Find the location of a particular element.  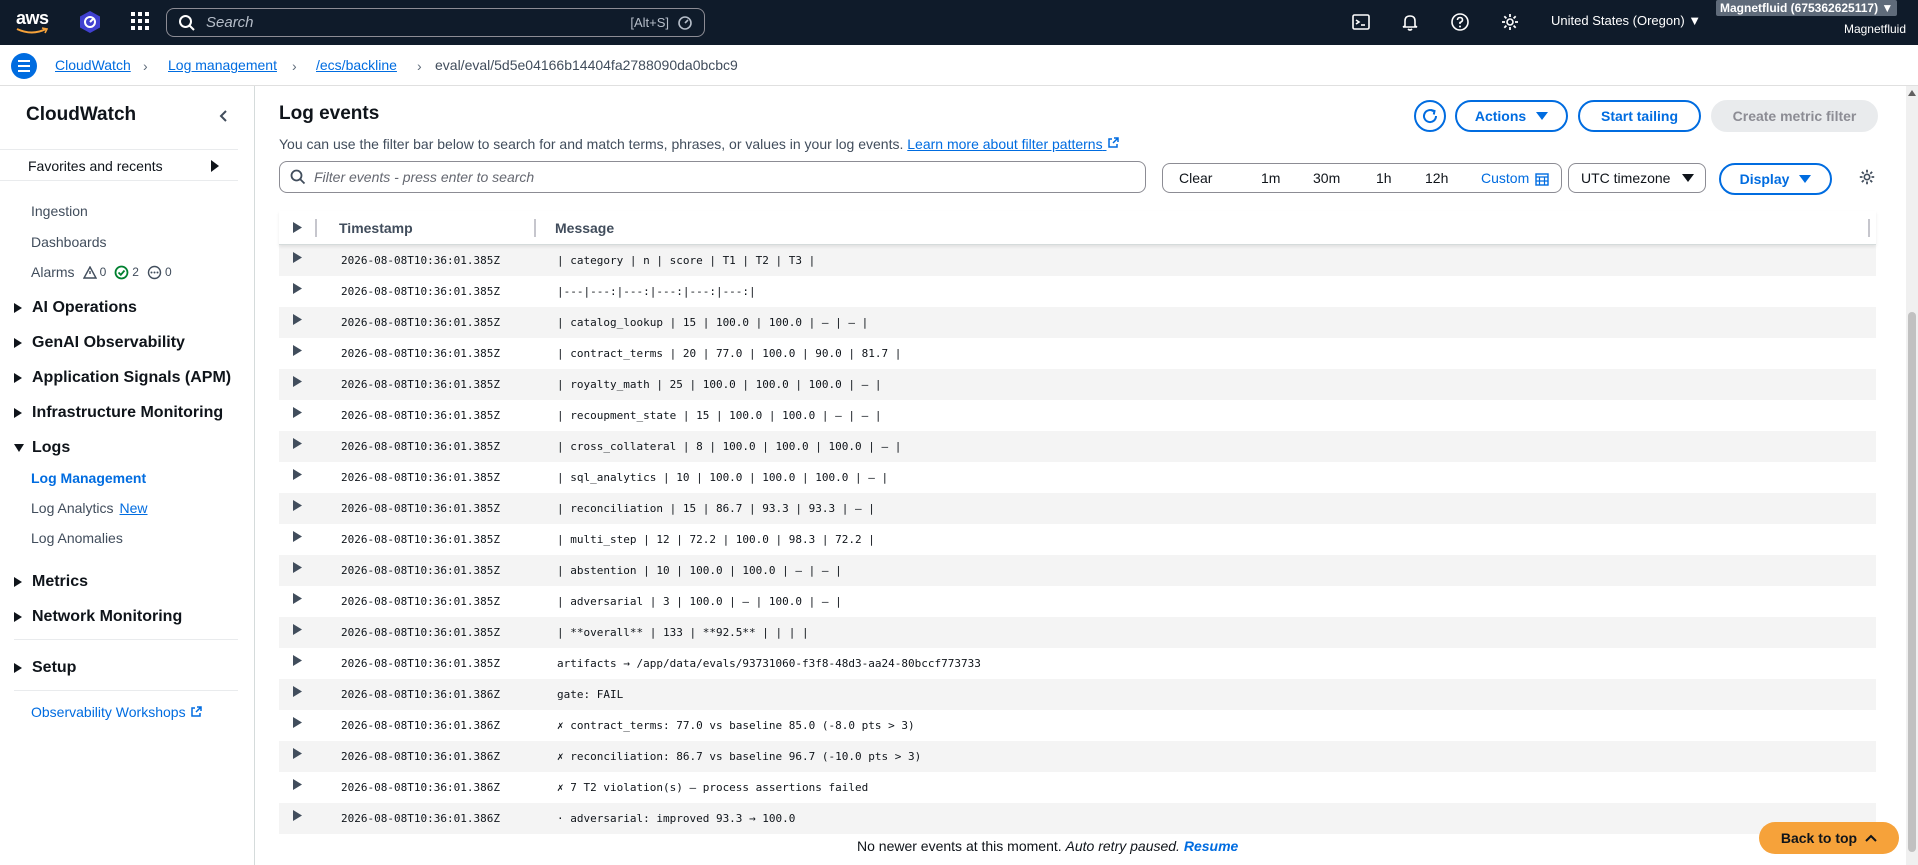

notifications-bell-icon is located at coordinates (1410, 22).